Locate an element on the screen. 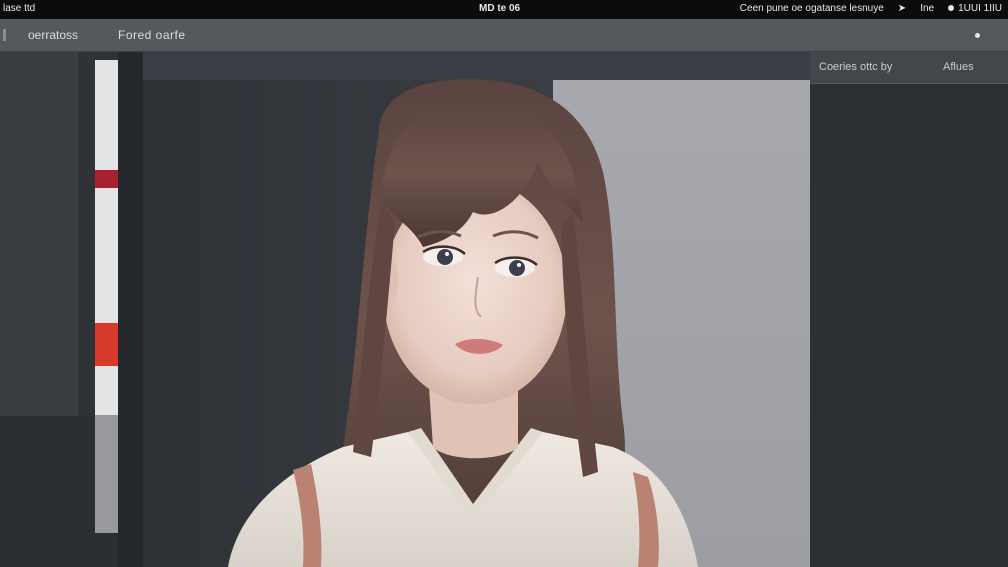  toolbar-handle is located at coordinates (4, 35).